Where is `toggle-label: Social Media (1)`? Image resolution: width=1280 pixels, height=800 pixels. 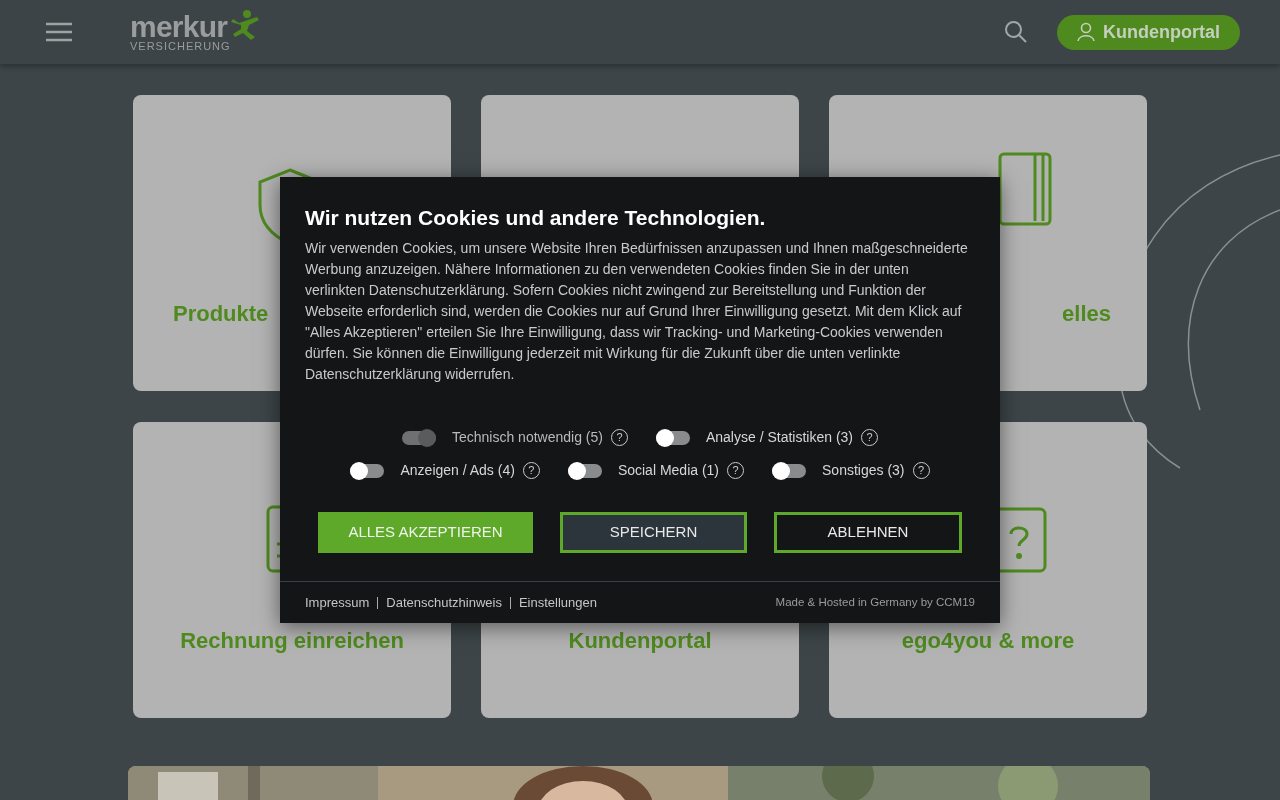
toggle-label: Social Media (1) is located at coordinates (668, 470).